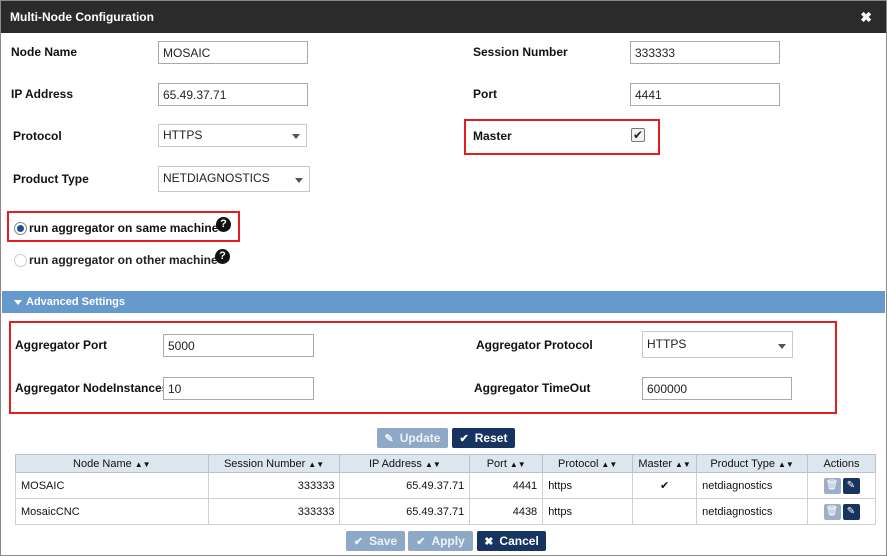 This screenshot has width=887, height=556. What do you see at coordinates (519, 541) in the screenshot?
I see `cancel-button-label: Cancel` at bounding box center [519, 541].